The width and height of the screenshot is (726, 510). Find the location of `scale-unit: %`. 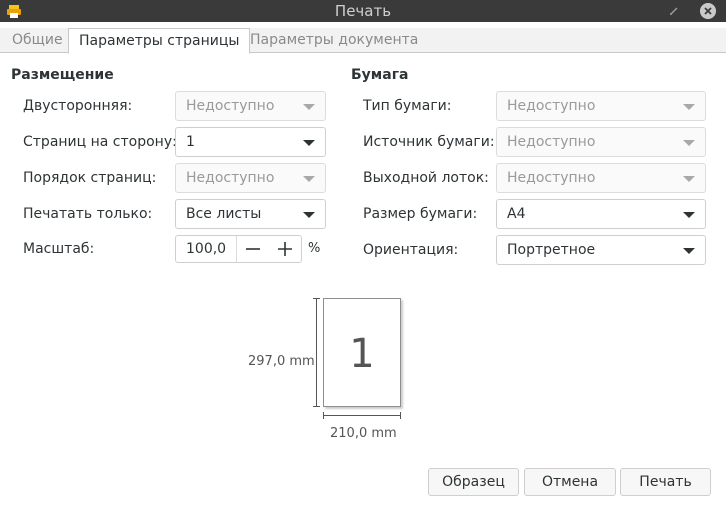

scale-unit: % is located at coordinates (314, 248).